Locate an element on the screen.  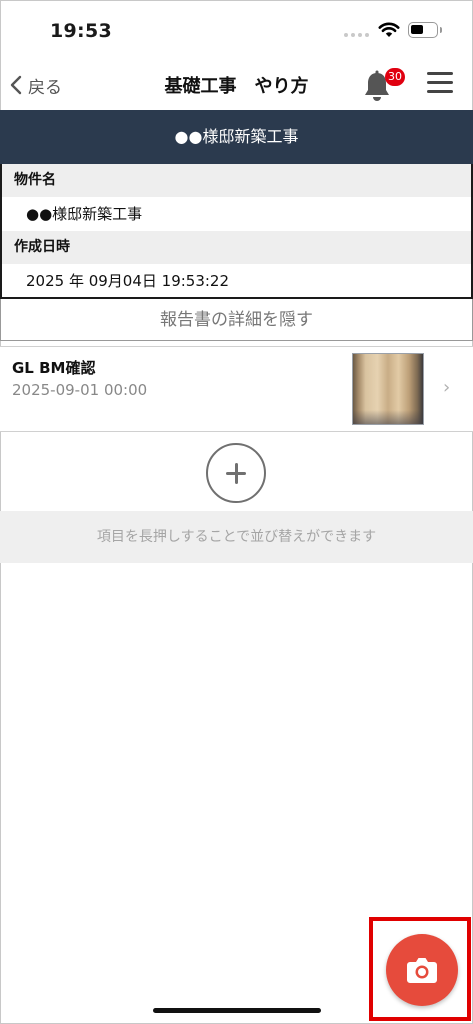
home-indicator is located at coordinates (237, 1010).